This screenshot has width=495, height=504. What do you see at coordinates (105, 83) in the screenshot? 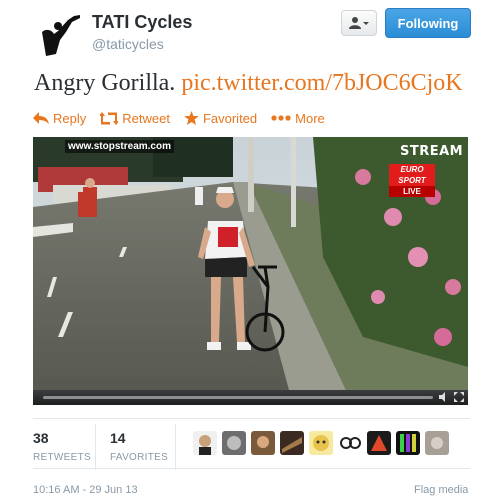
I see `tweet-body: Angry Gorilla.` at bounding box center [105, 83].